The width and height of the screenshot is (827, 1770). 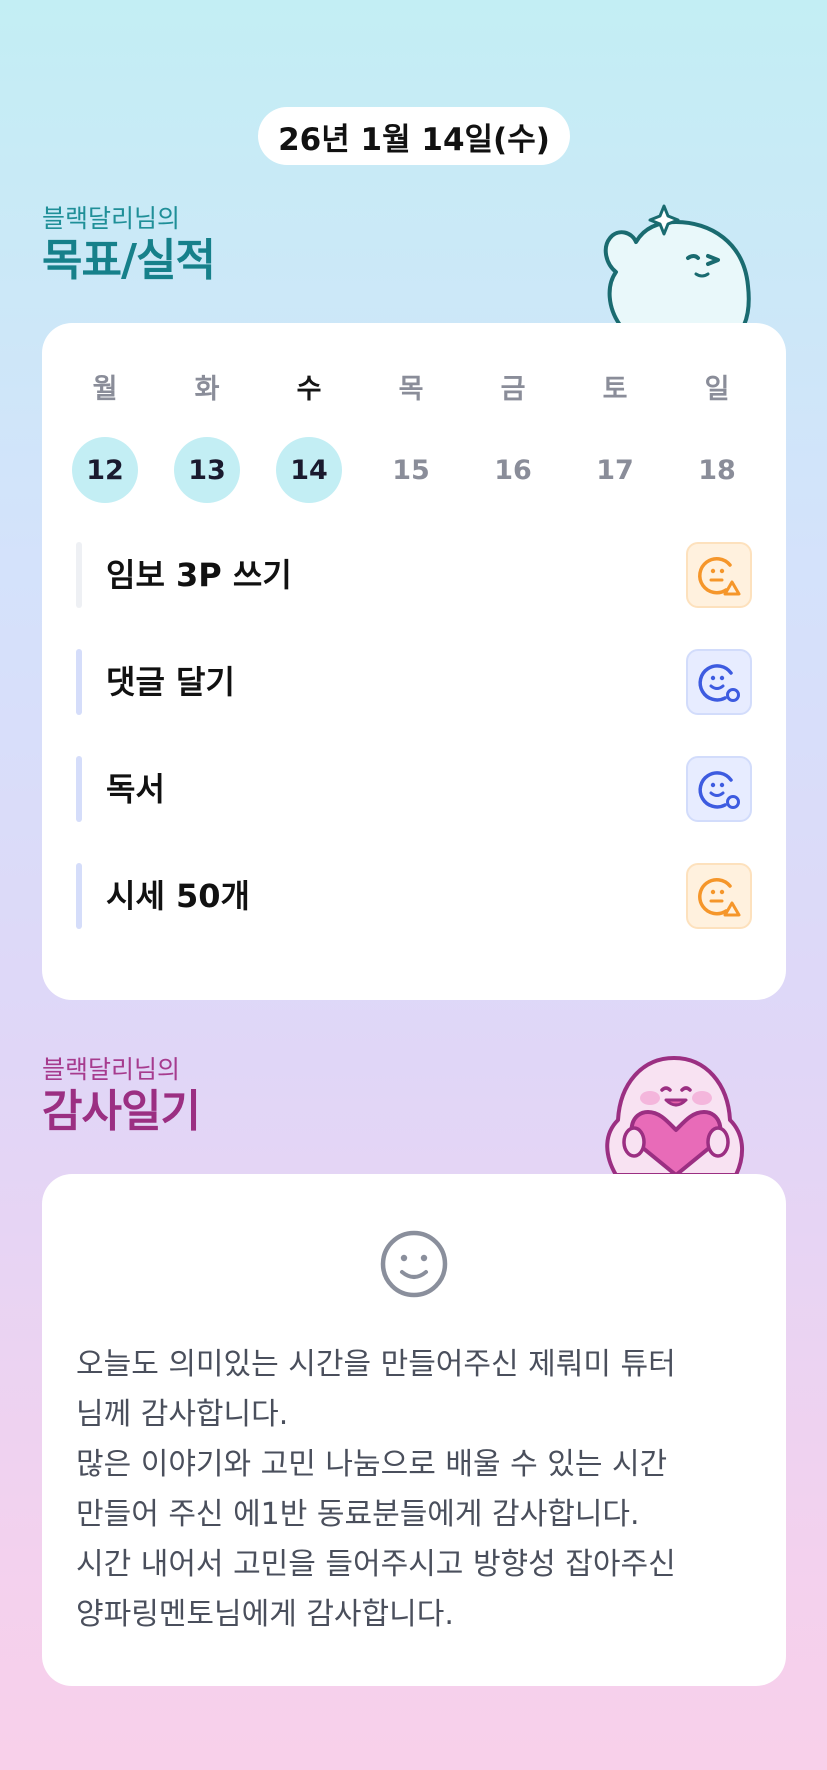 What do you see at coordinates (199, 575) in the screenshot?
I see `goal-text: 임보 3P 쓰기` at bounding box center [199, 575].